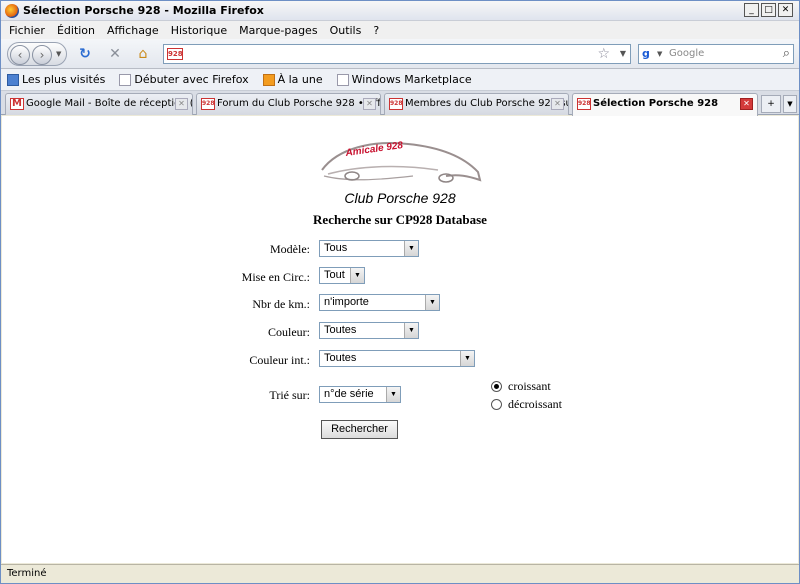  Describe the element at coordinates (143, 10) in the screenshot. I see `window-title: Sélection Porsche 928 - Mozilla Firefox` at that location.